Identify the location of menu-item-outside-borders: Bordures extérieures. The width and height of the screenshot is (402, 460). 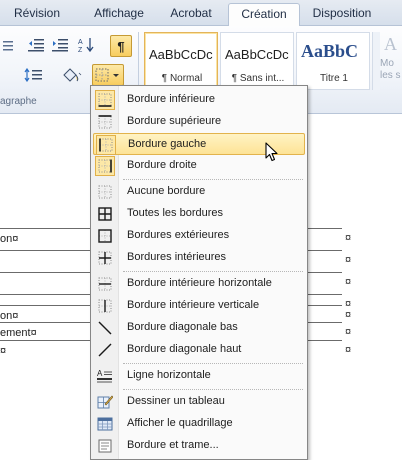
(199, 236).